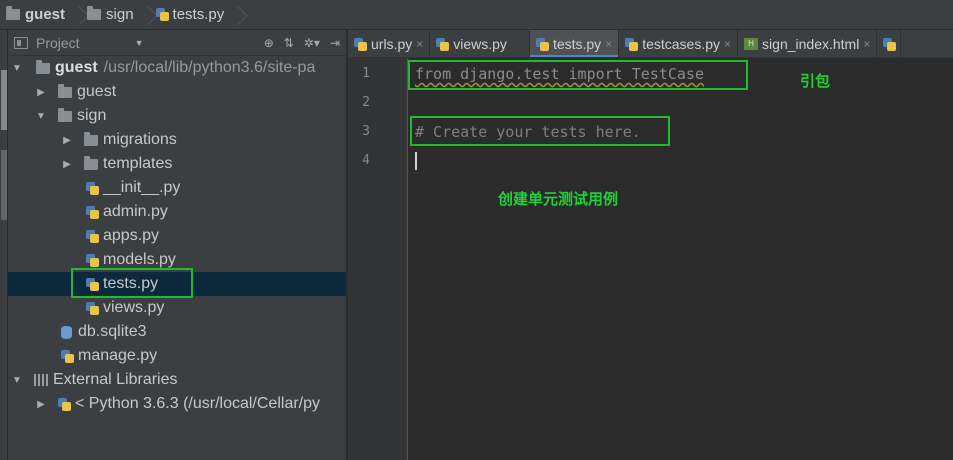 The image size is (953, 460). I want to click on tree-item-db: db.sqlite3, so click(177, 332).